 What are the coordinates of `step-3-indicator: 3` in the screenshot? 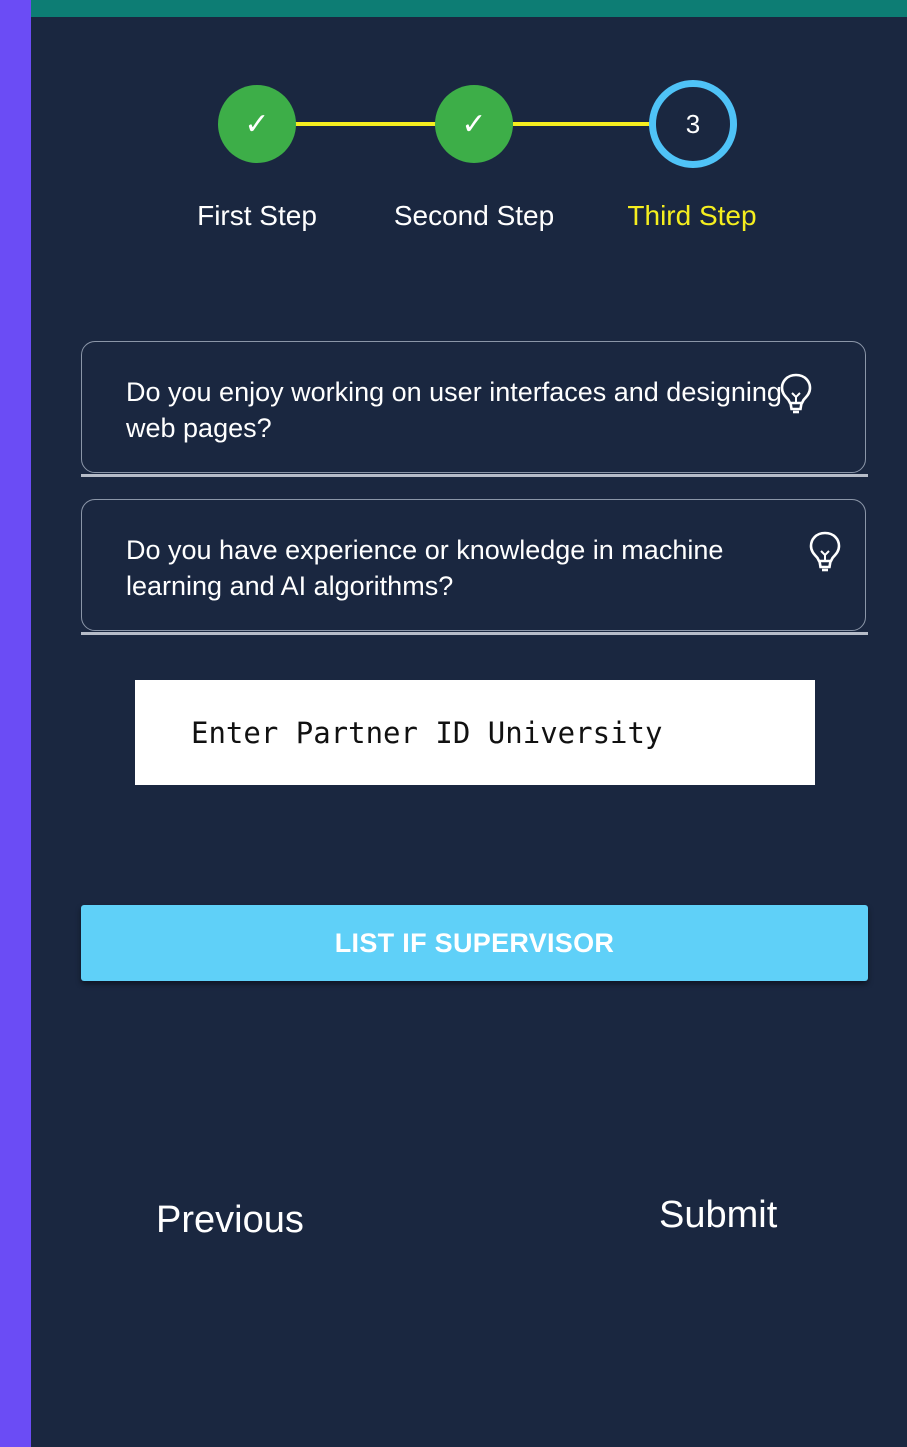 It's located at (693, 124).